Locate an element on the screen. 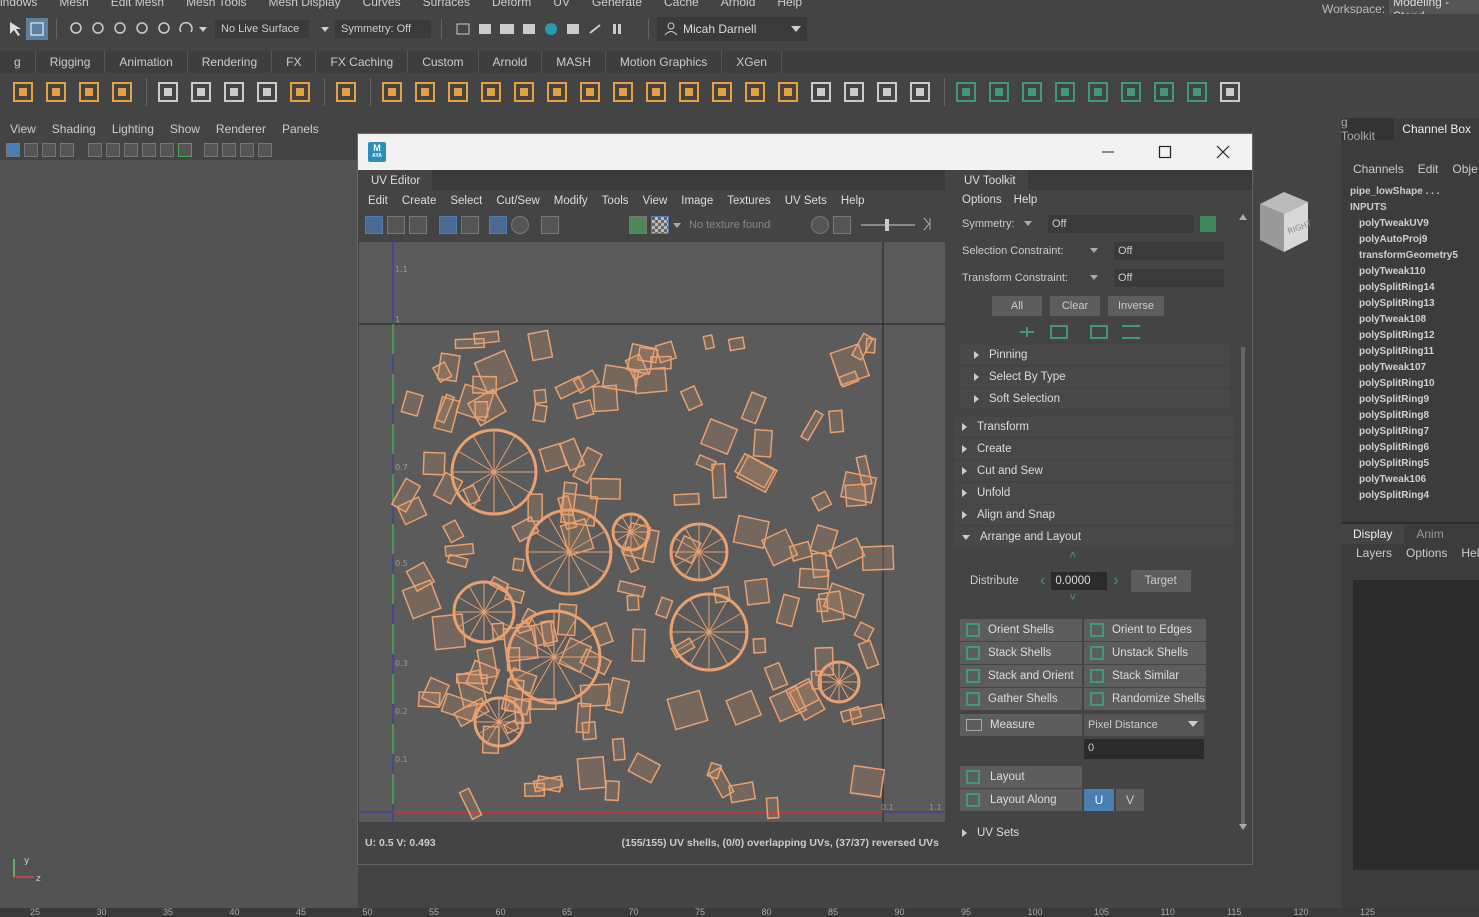 The width and height of the screenshot is (1479, 917). channel-box-menu-item: Edit is located at coordinates (1428, 169).